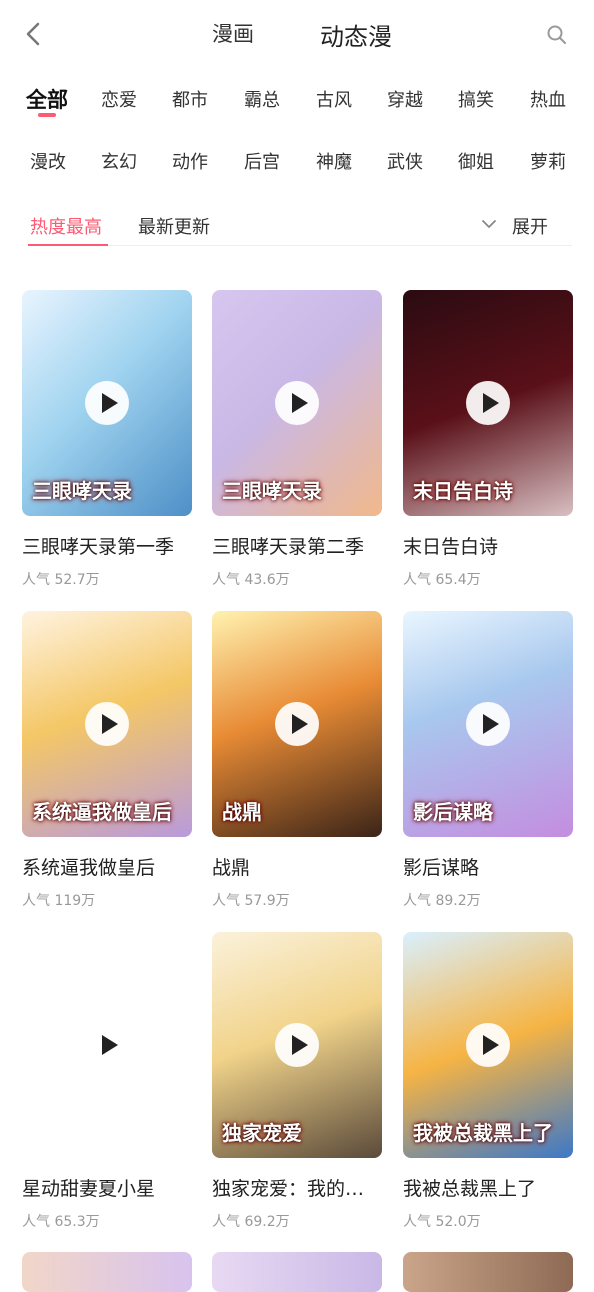 The width and height of the screenshot is (594, 1292). I want to click on card-popularity: 人气 57.9万, so click(251, 901).